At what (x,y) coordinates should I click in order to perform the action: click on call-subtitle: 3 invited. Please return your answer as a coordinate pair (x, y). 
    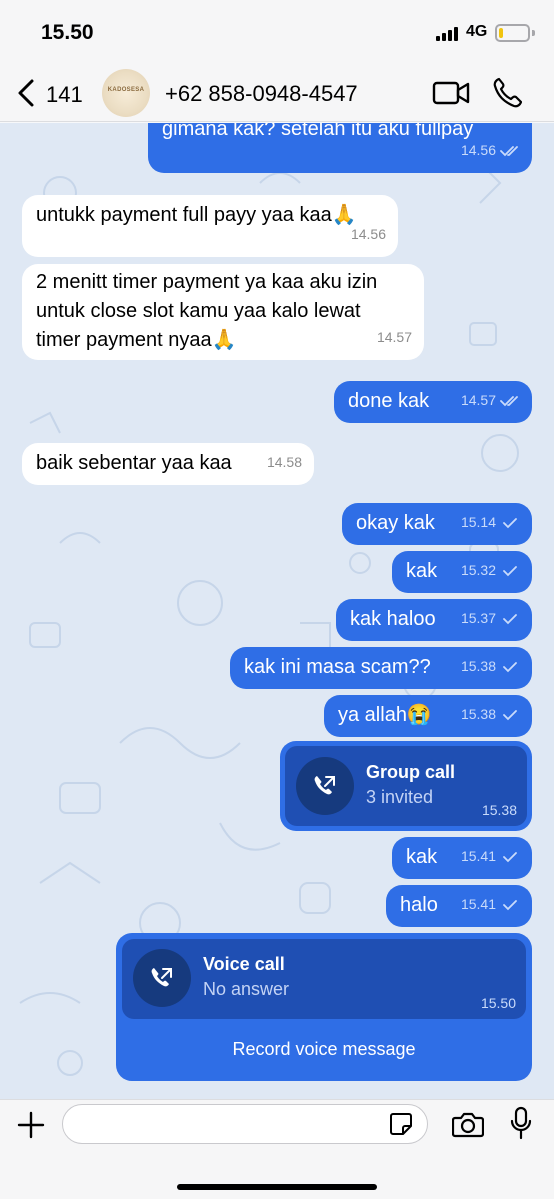
    Looking at the image, I should click on (400, 797).